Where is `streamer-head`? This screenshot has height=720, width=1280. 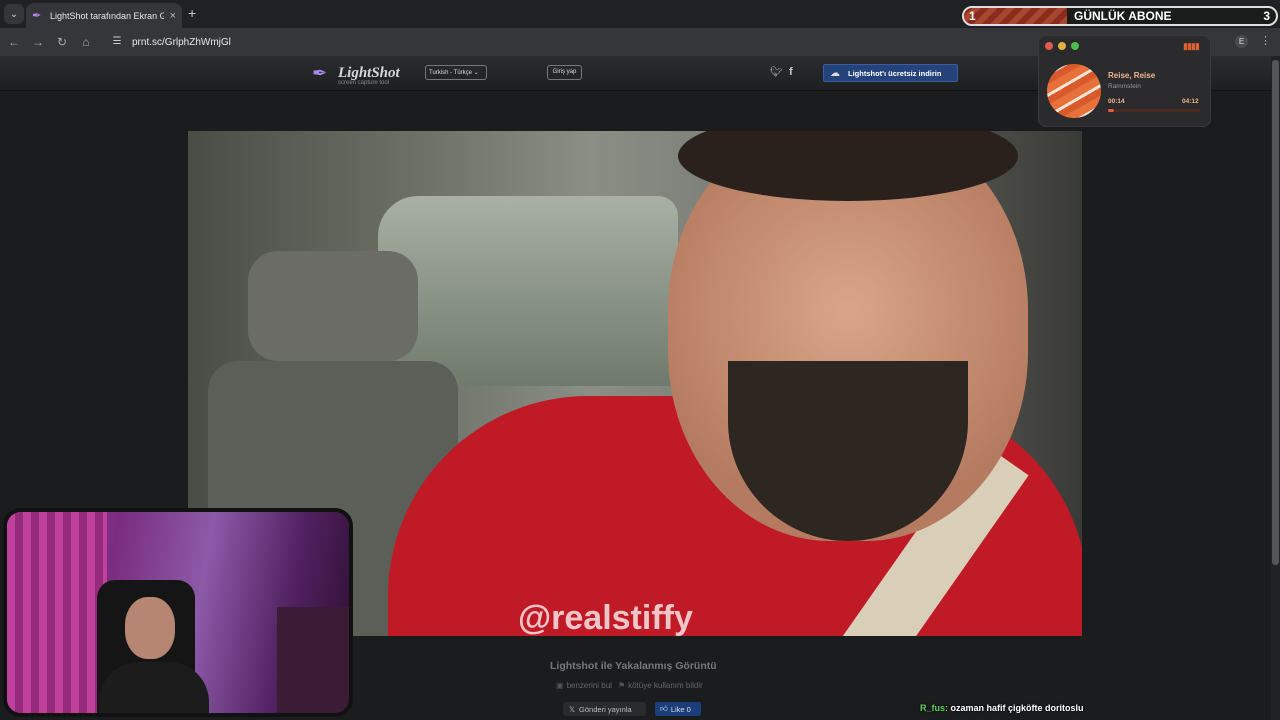
streamer-head is located at coordinates (150, 628).